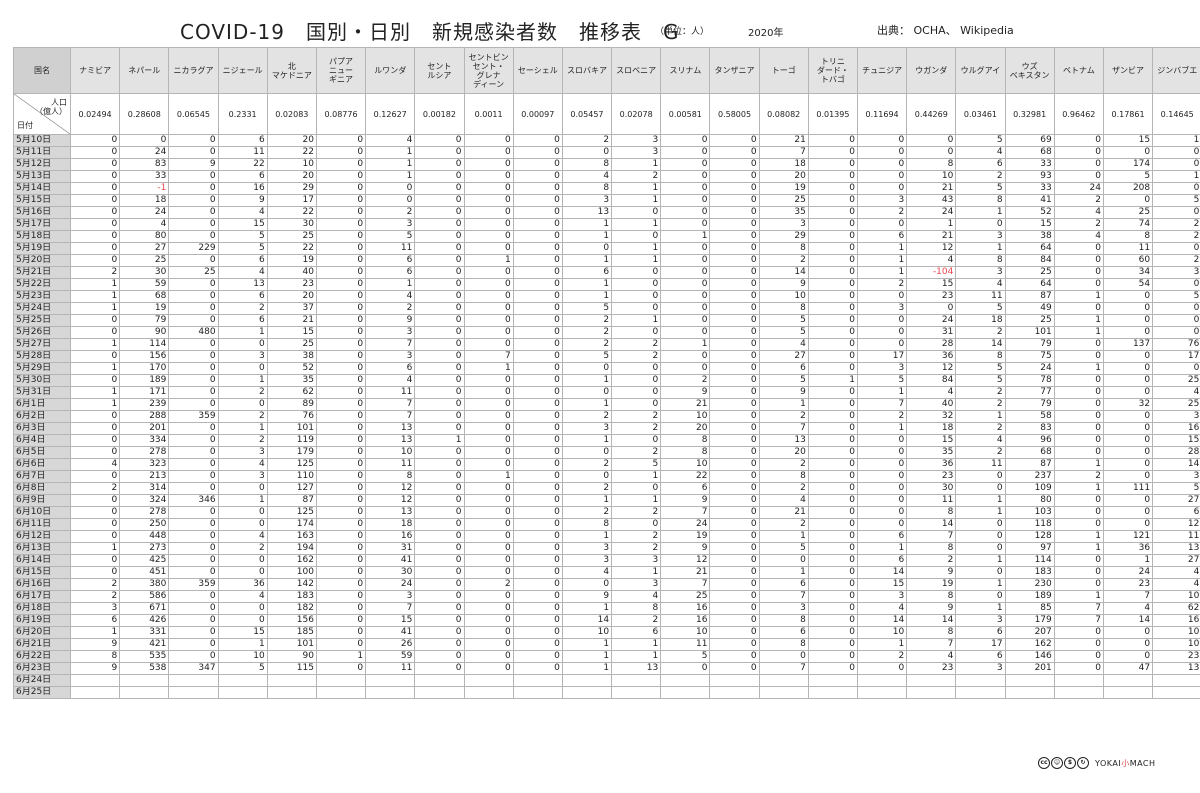 This screenshot has height=793, width=1200. Describe the element at coordinates (1029, 560) in the screenshot. I see `case-count-cell: 114` at that location.